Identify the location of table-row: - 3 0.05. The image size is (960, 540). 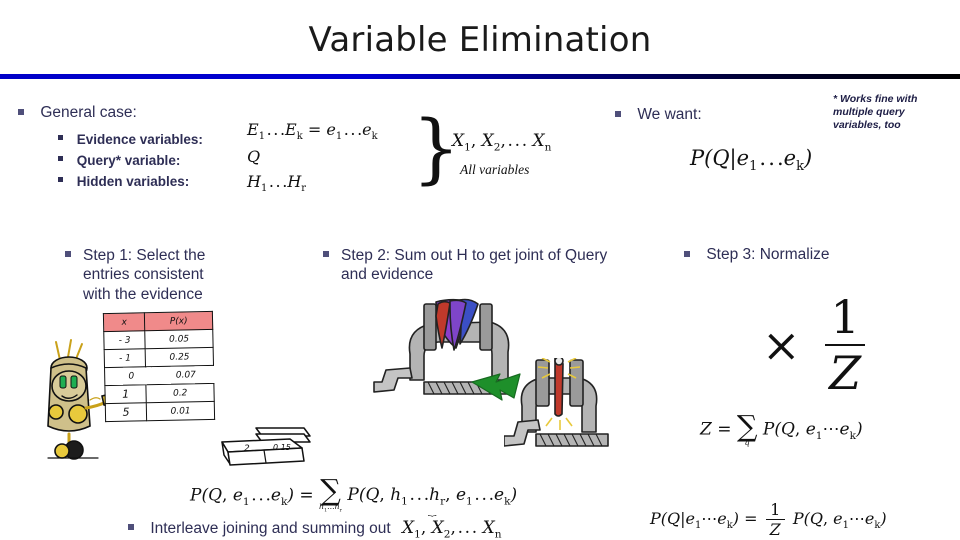
(158, 339).